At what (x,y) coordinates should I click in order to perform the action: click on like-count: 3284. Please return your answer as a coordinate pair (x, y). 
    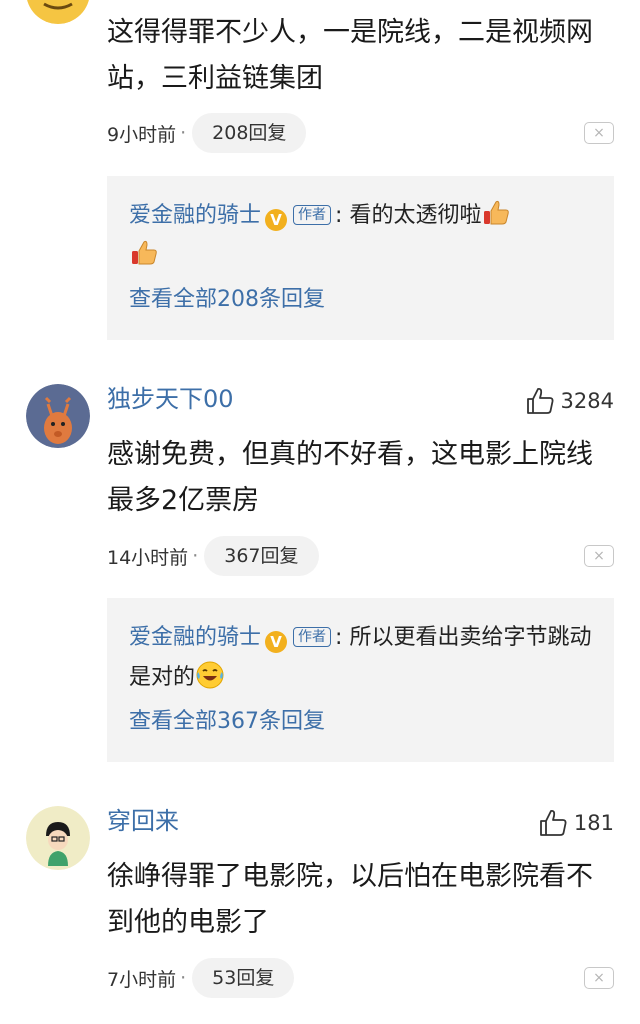
    Looking at the image, I should click on (587, 401).